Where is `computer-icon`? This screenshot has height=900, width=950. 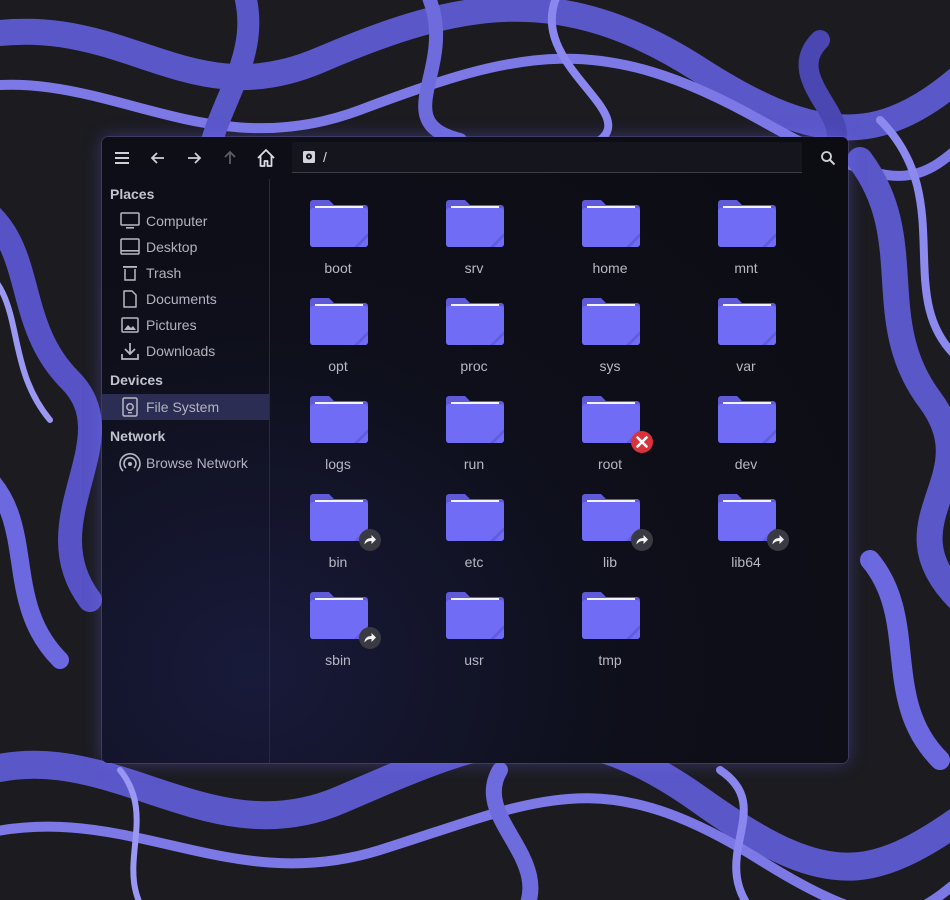 computer-icon is located at coordinates (130, 221).